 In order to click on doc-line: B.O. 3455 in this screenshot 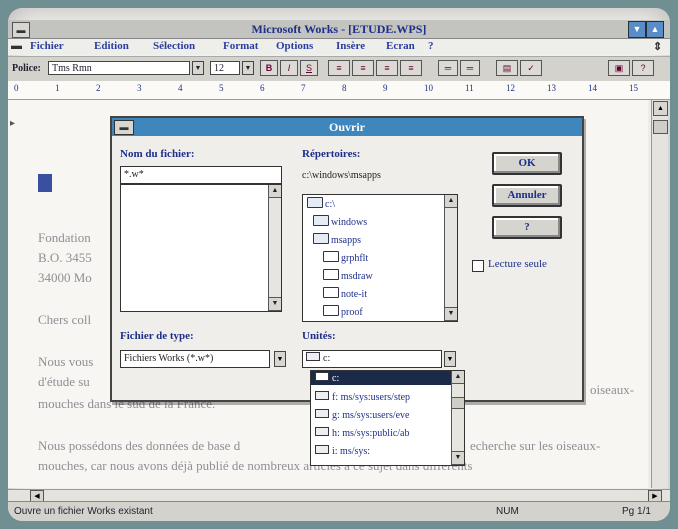, I will do `click(65, 257)`.